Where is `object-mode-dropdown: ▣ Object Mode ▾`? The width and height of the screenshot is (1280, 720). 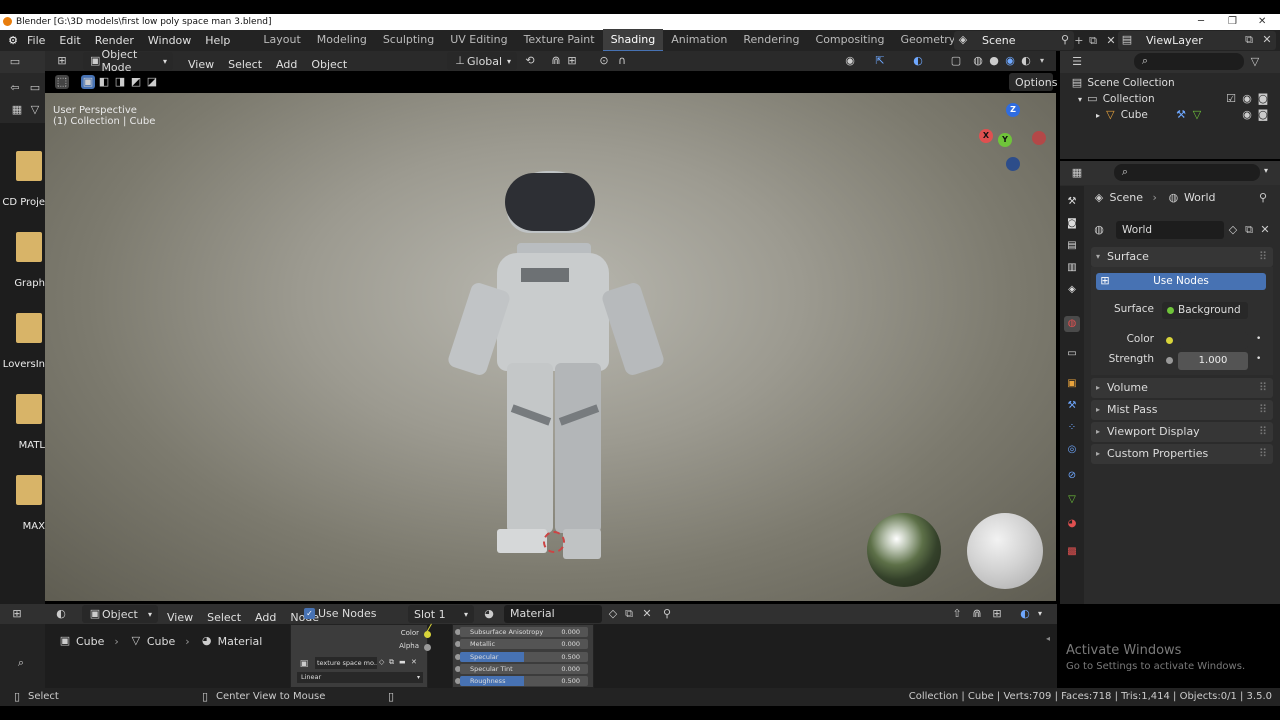 object-mode-dropdown: ▣ Object Mode ▾ is located at coordinates (128, 61).